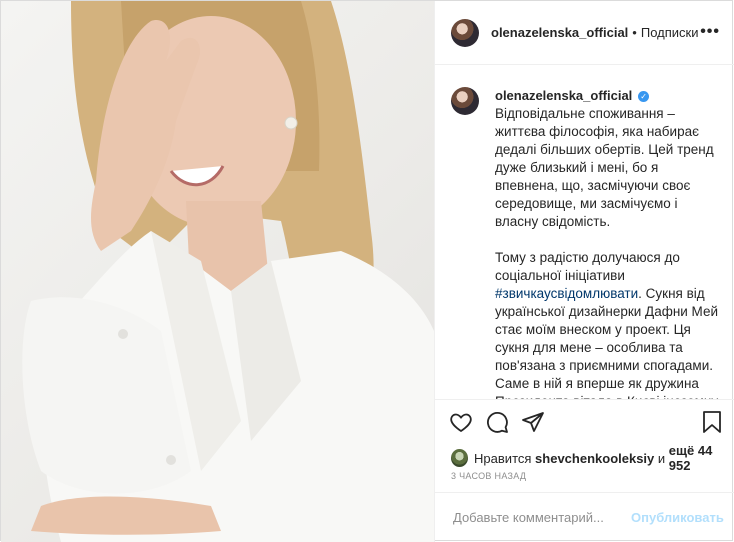 The height and width of the screenshot is (542, 734). Describe the element at coordinates (541, 517) in the screenshot. I see `comment-input` at that location.